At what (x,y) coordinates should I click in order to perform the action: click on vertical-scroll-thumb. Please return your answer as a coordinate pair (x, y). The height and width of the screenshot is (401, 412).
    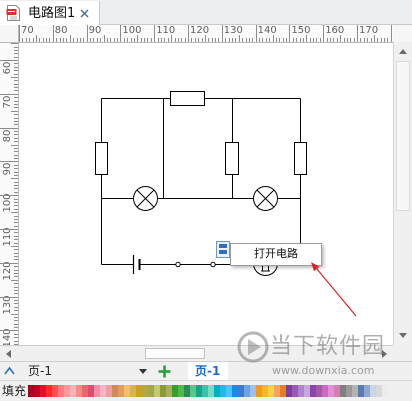
    Looking at the image, I should click on (403, 136).